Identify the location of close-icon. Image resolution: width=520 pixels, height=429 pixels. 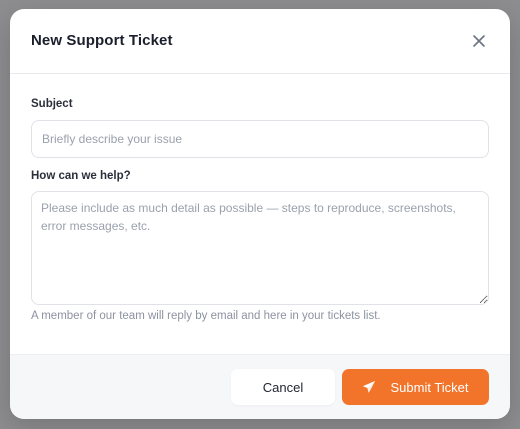
(479, 41).